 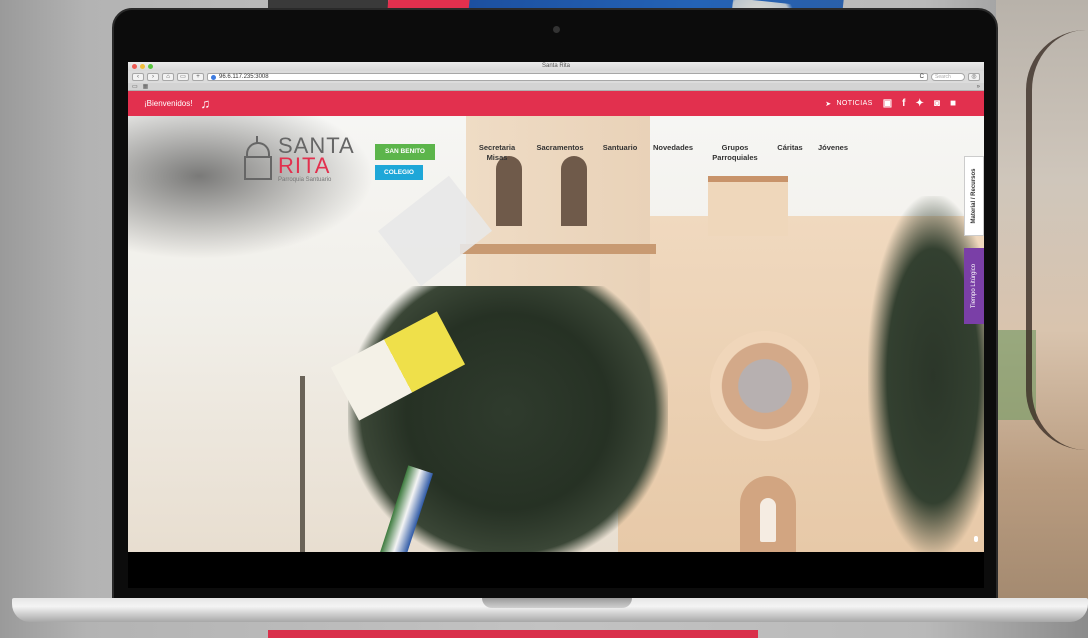 I want to click on logo-line2: RITA, so click(x=304, y=165).